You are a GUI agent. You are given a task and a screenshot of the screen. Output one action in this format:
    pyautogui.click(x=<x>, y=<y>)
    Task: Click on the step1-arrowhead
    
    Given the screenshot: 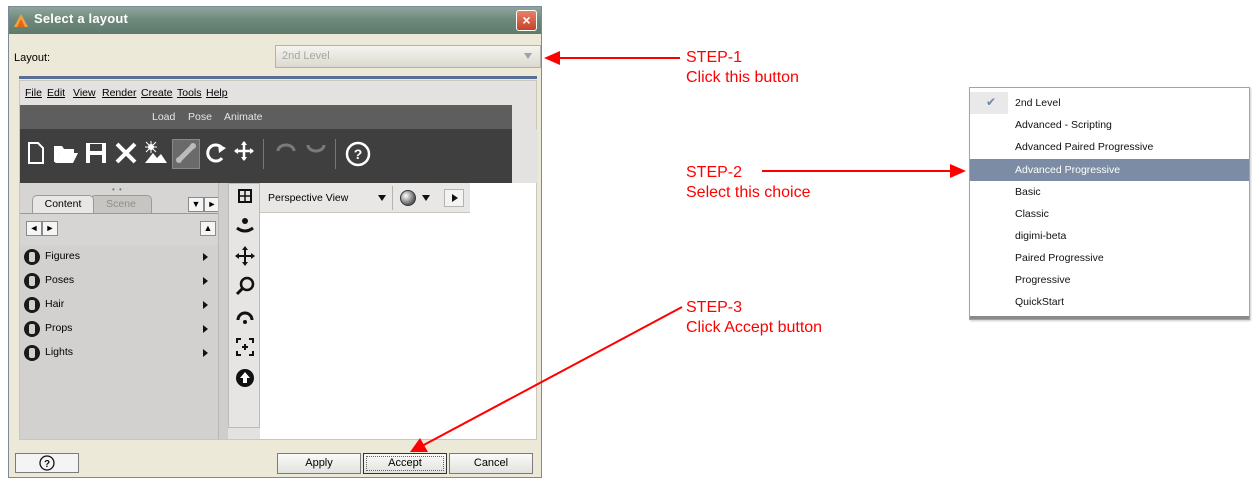 What is the action you would take?
    pyautogui.click(x=552, y=58)
    